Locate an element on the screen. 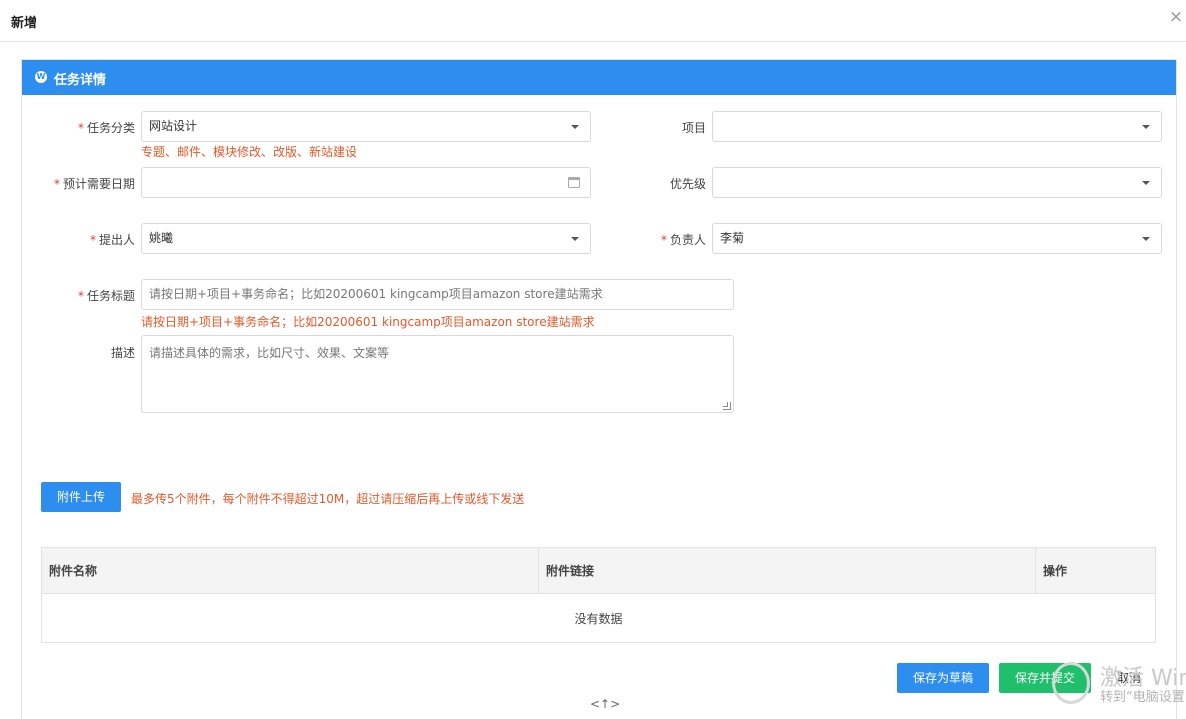 Image resolution: width=1186 pixels, height=719 pixels. attachments-table: 附件名称 附件链接 操作 没有数据 is located at coordinates (598, 595).